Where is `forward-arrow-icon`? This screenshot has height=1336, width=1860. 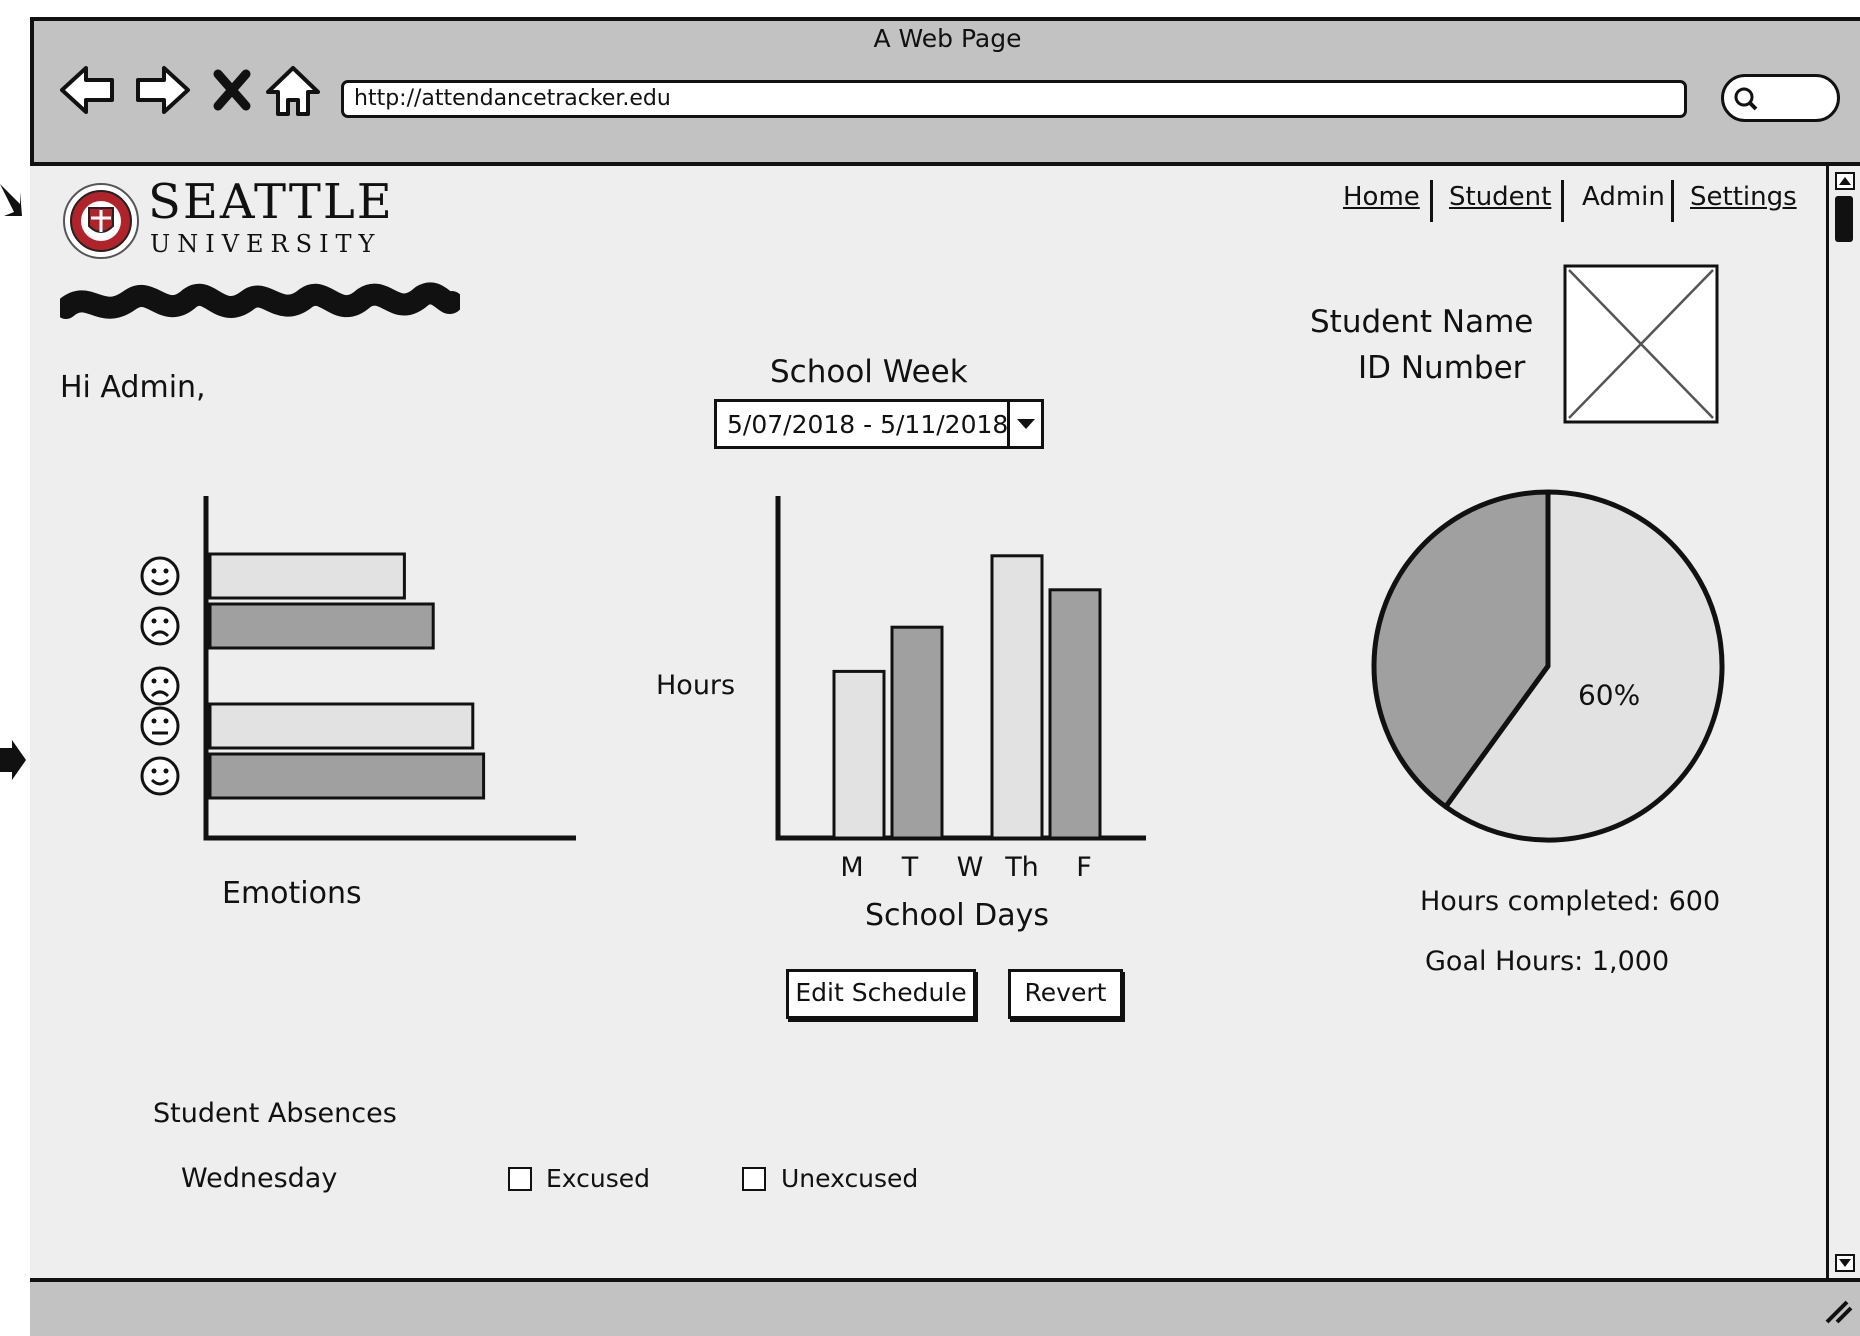 forward-arrow-icon is located at coordinates (163, 90).